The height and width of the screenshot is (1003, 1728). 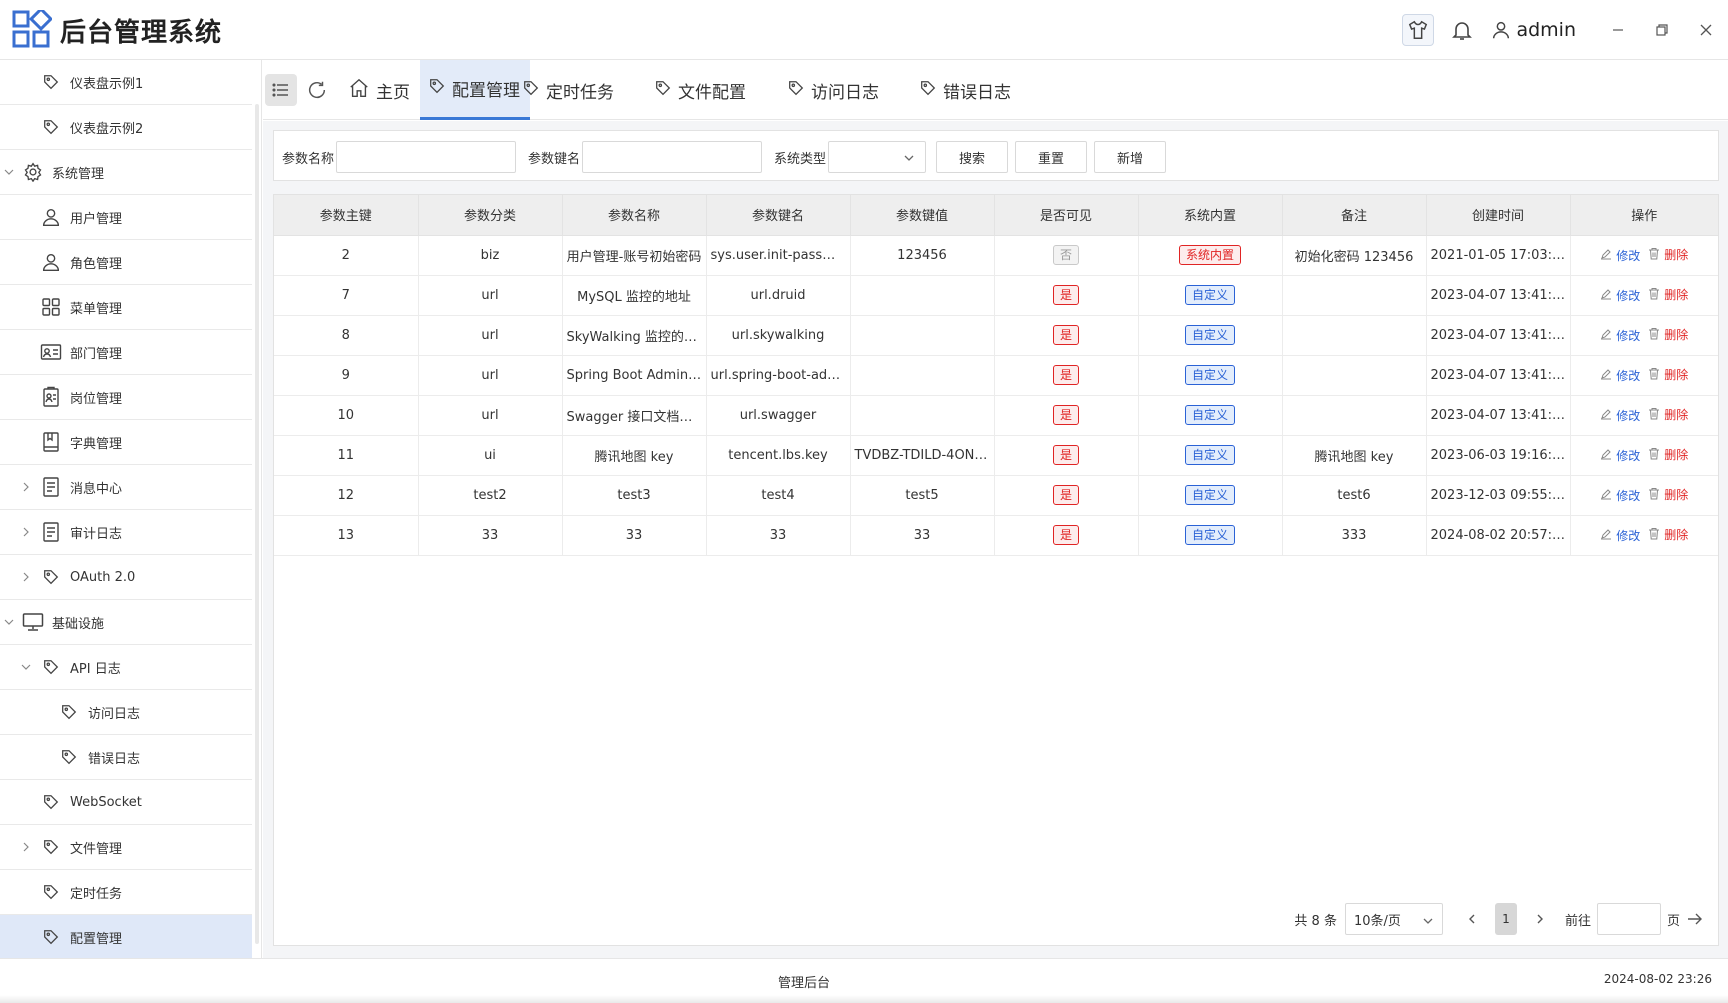 What do you see at coordinates (1051, 157) in the screenshot?
I see `reset-button: 重置` at bounding box center [1051, 157].